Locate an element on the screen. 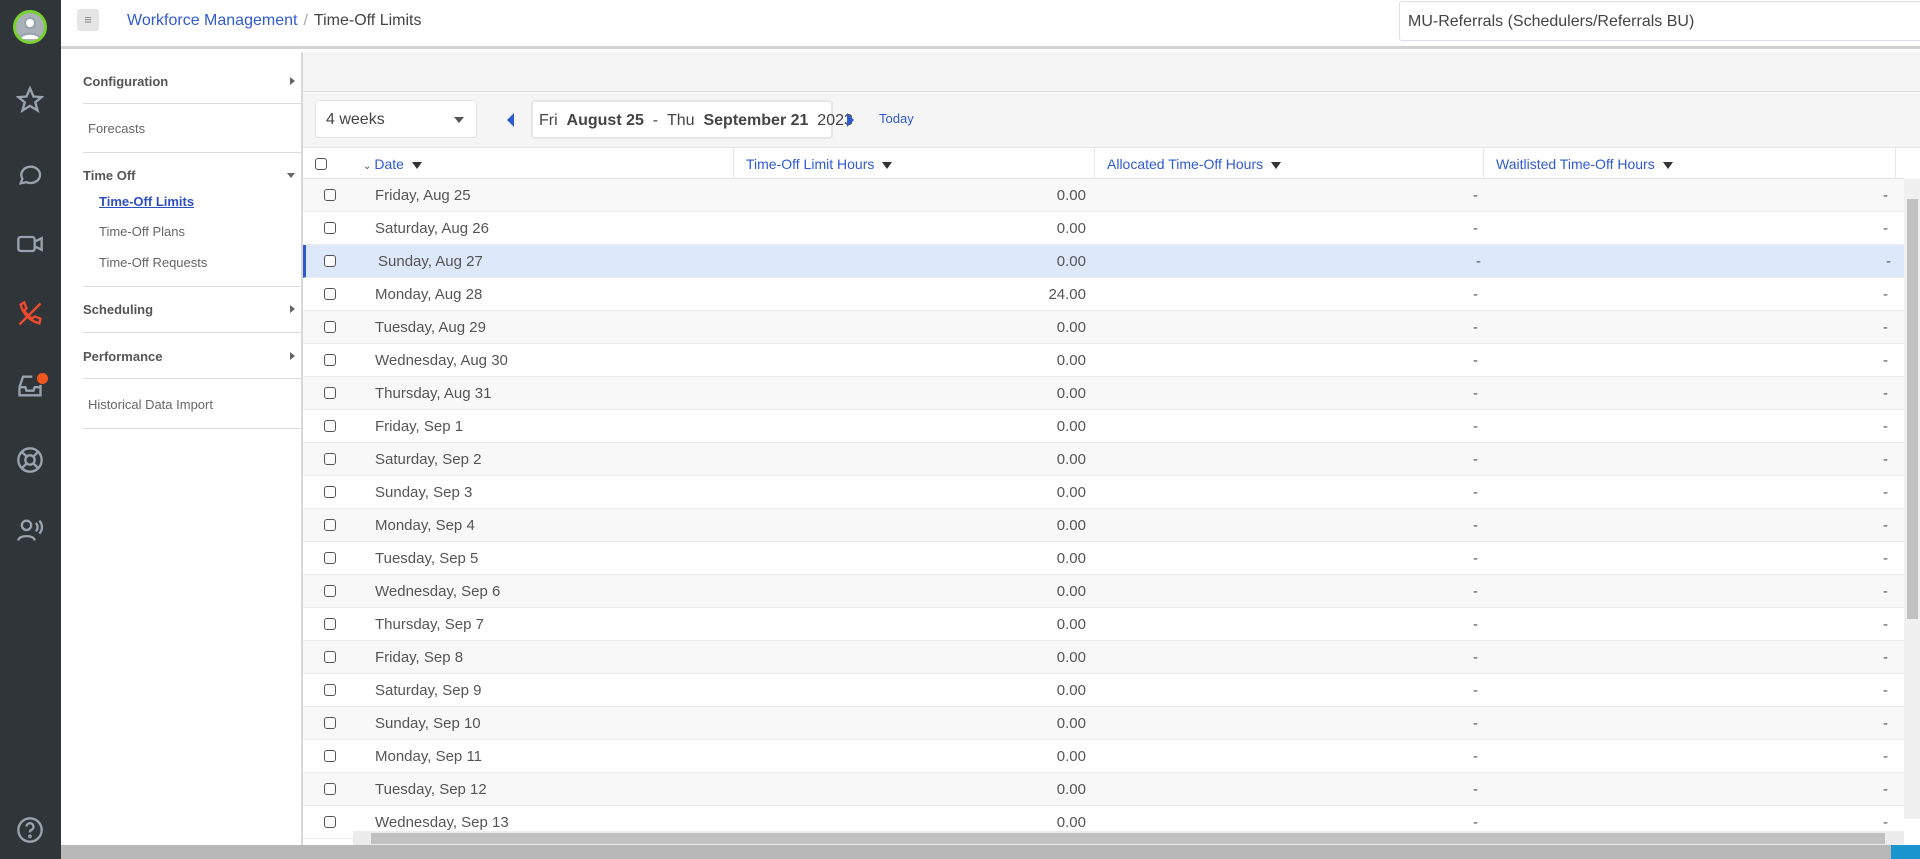  table-row: Monday, Sep 4 0.00 - - is located at coordinates (1103, 525).